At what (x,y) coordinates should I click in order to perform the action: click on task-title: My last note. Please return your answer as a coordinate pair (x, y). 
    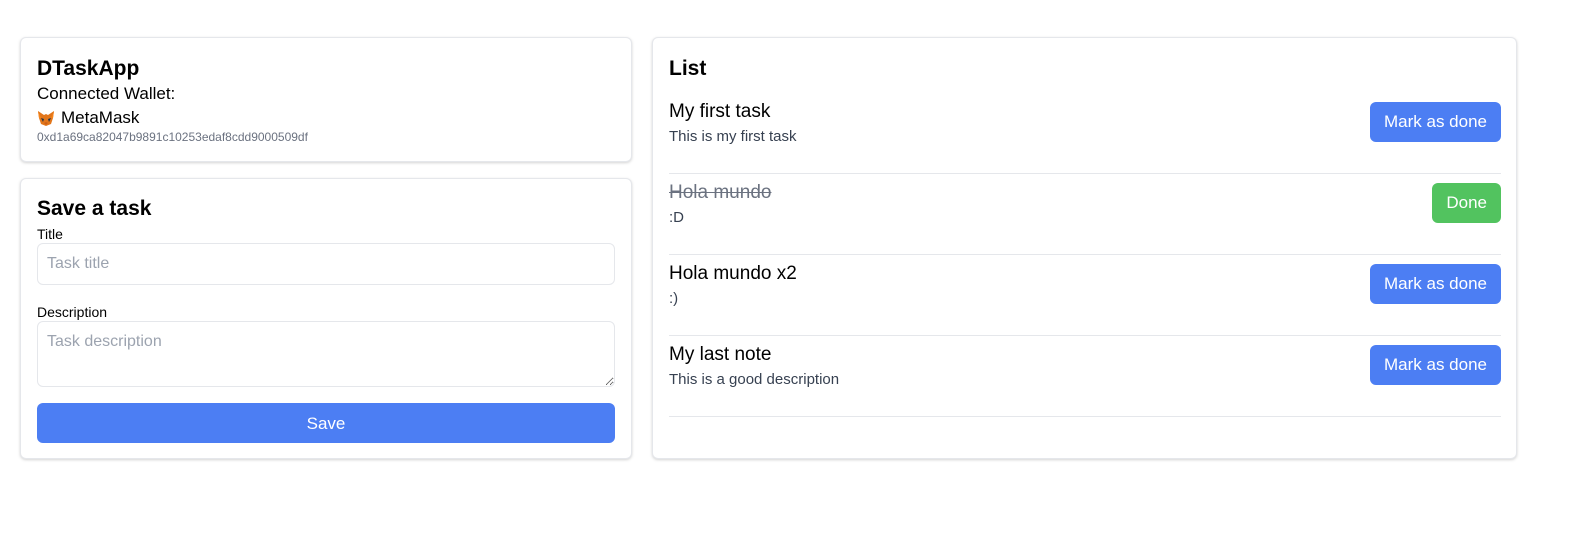
    Looking at the image, I should click on (720, 354).